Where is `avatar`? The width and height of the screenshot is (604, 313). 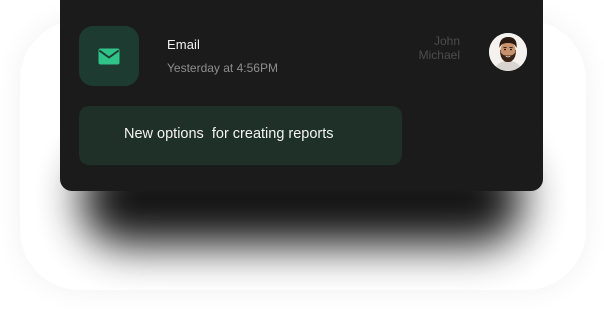 avatar is located at coordinates (508, 52).